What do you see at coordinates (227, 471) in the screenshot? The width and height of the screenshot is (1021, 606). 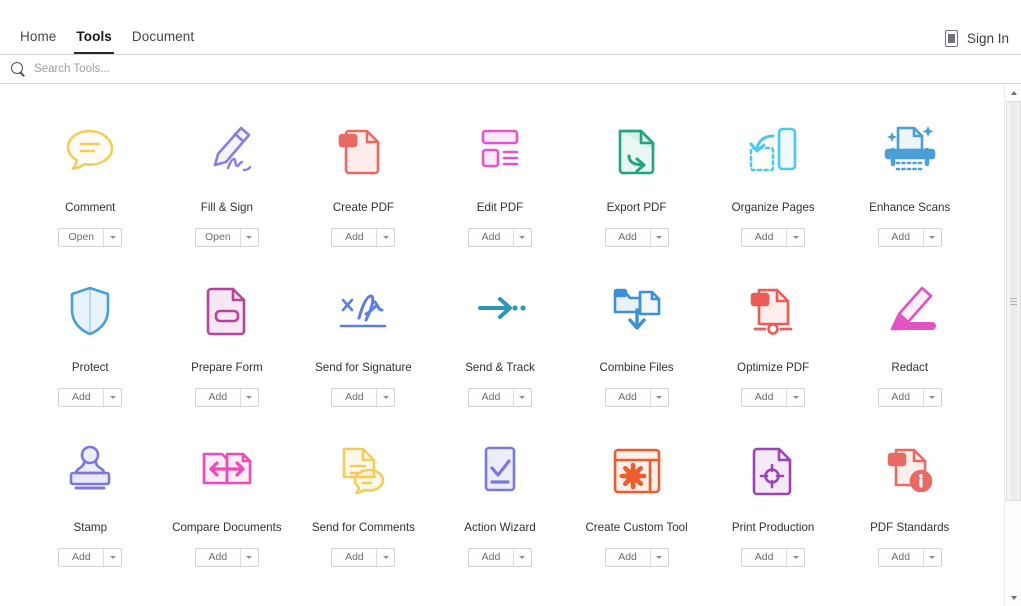 I see `compare-documents-icon` at bounding box center [227, 471].